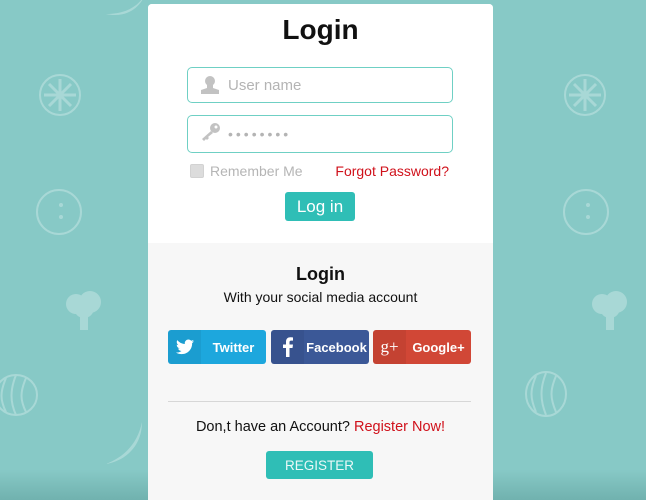  What do you see at coordinates (210, 131) in the screenshot?
I see `key-icon` at bounding box center [210, 131].